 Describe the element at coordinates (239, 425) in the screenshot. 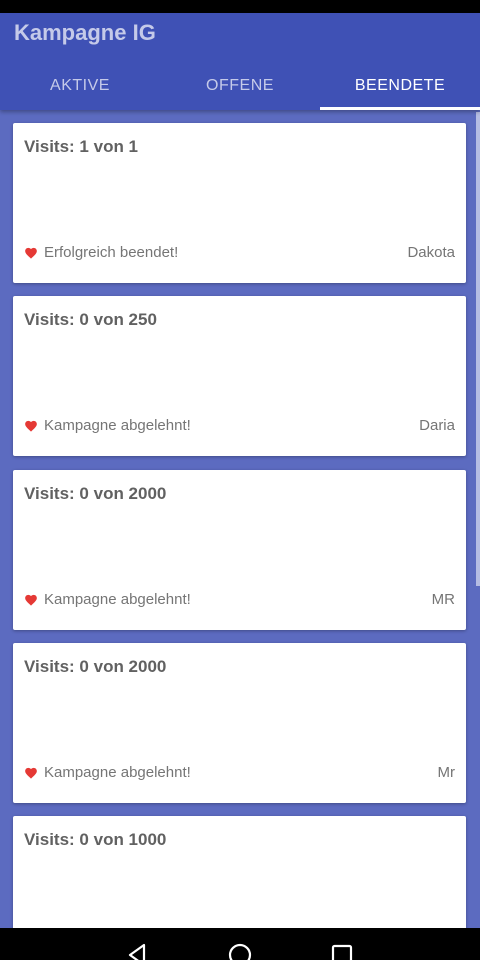

I see `card-footer: Kampagne abgelehnt! Daria` at that location.